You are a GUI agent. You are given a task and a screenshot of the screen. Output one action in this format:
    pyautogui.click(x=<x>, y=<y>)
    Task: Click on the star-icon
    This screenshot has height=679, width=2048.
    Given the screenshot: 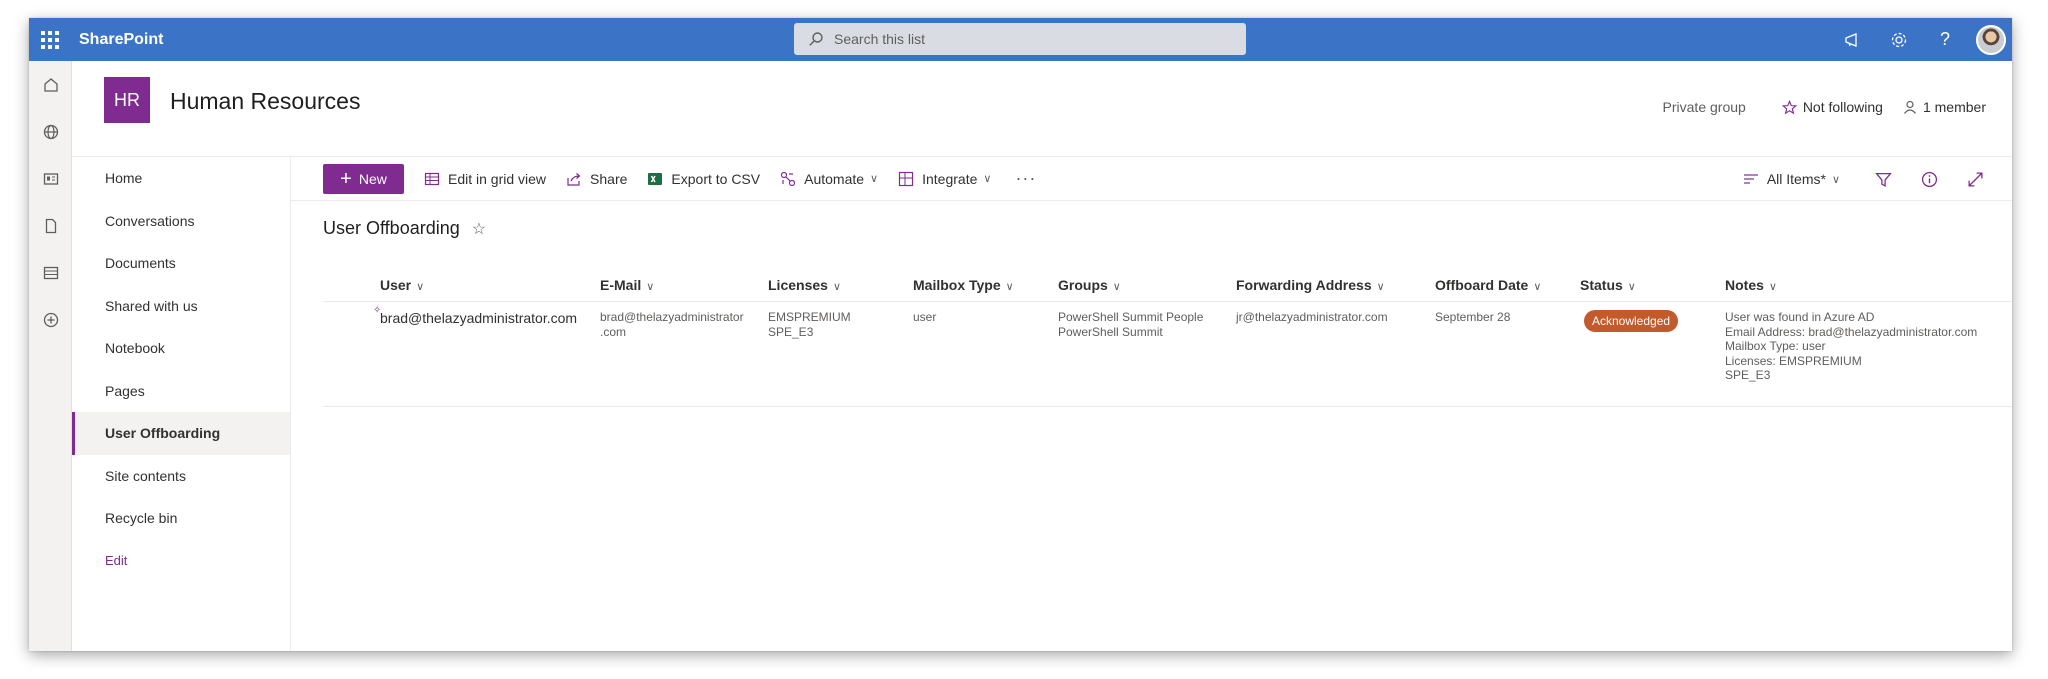 What is the action you would take?
    pyautogui.click(x=1789, y=106)
    